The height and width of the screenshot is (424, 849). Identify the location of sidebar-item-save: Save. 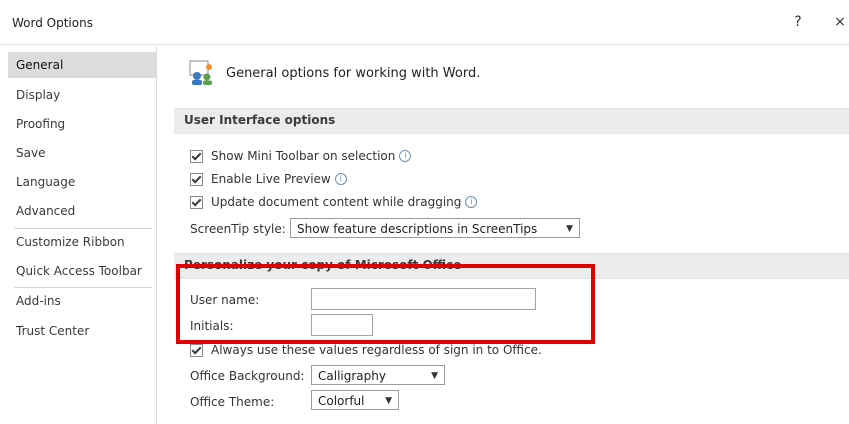
(82, 153).